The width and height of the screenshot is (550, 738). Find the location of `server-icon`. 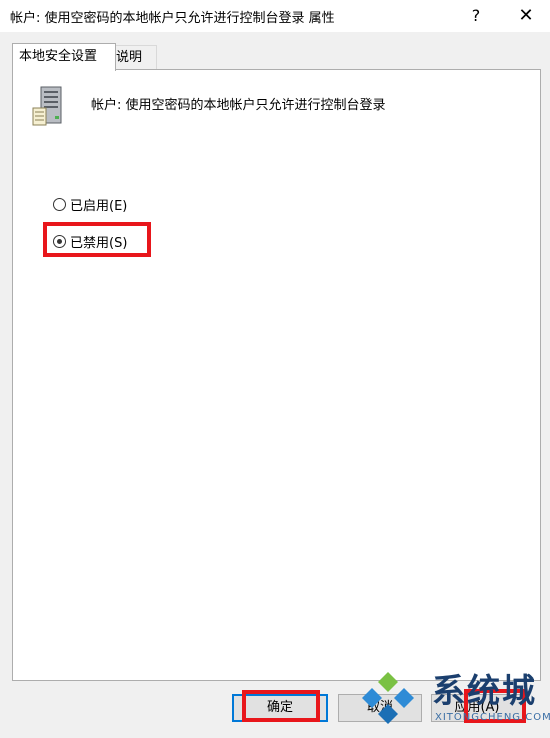

server-icon is located at coordinates (47, 106).